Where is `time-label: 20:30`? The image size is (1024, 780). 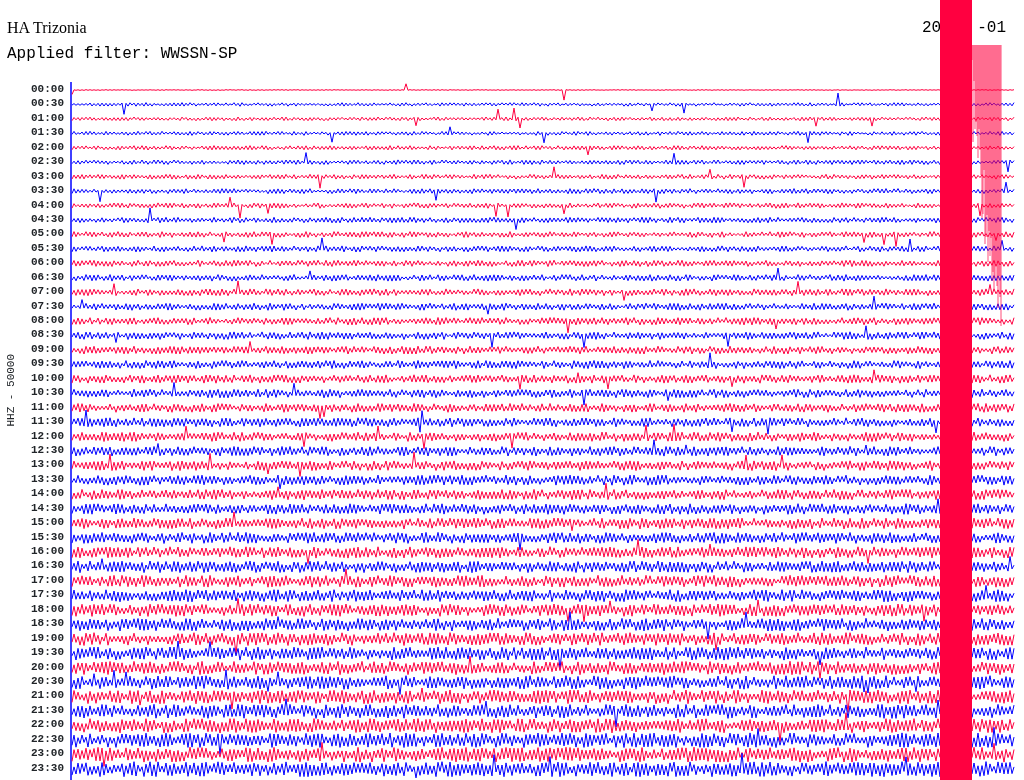
time-label: 20:30 is located at coordinates (47, 681).